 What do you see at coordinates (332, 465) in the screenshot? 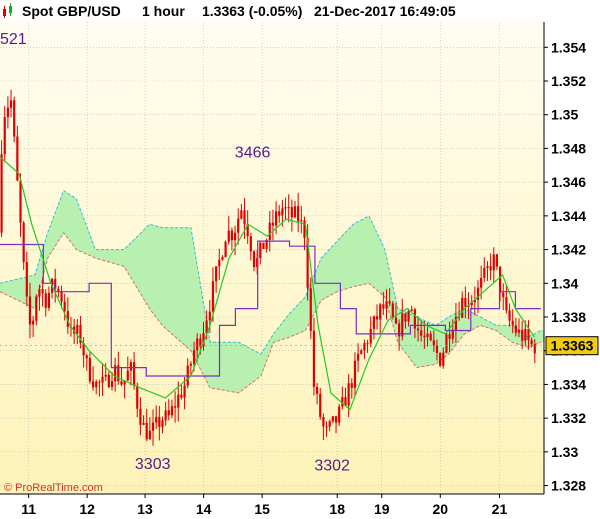
I see `price-annotation: 3302` at bounding box center [332, 465].